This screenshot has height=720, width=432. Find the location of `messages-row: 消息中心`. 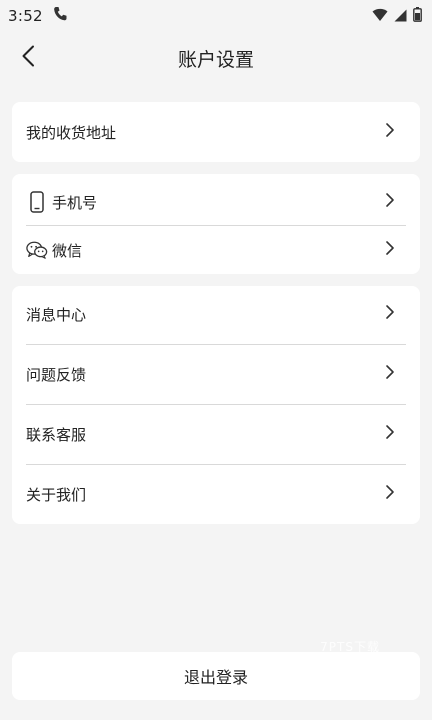

messages-row: 消息中心 is located at coordinates (216, 314).